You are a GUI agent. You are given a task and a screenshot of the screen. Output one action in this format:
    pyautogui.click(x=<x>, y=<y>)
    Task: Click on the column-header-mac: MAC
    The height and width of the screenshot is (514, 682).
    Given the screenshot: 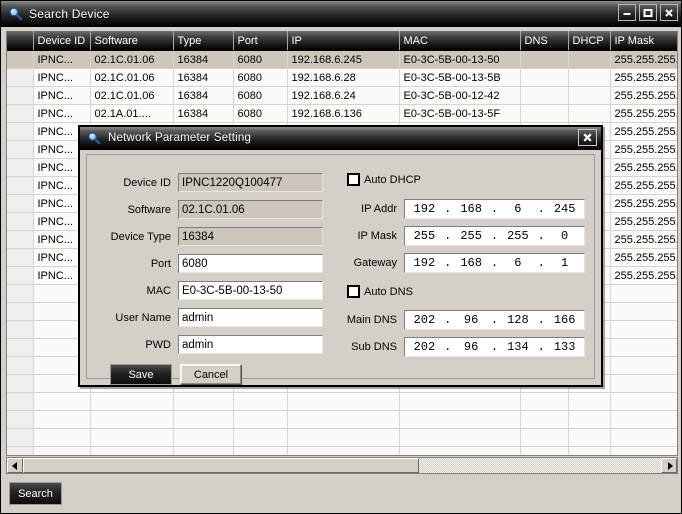 What is the action you would take?
    pyautogui.click(x=460, y=41)
    